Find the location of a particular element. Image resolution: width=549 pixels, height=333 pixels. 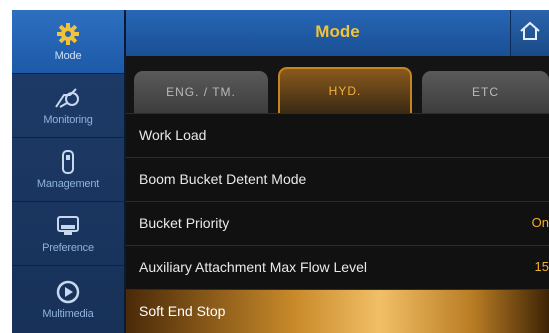

tab-hyd: HYD. is located at coordinates (345, 90).